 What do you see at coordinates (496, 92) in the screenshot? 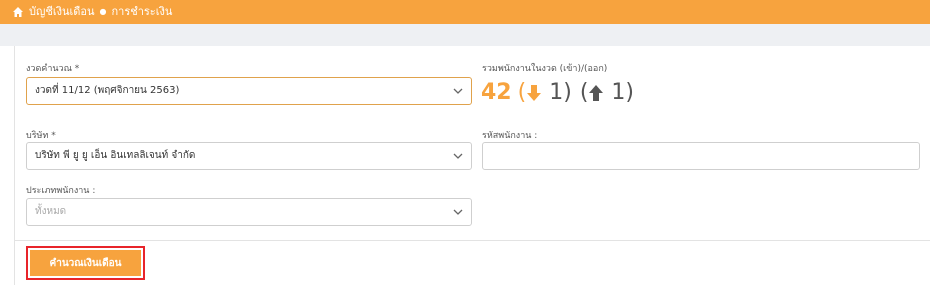
I see `employee-total: 42` at bounding box center [496, 92].